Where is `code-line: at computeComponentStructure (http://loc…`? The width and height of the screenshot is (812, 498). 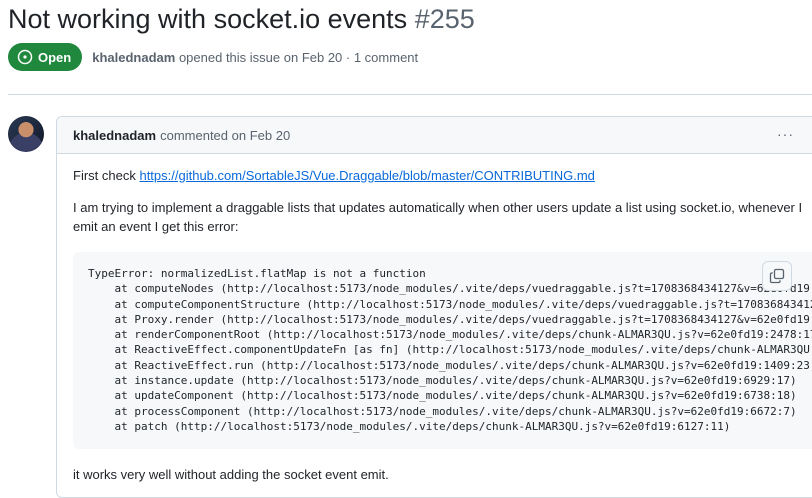 code-line: at computeComponentStructure (http://loc… is located at coordinates (450, 304).